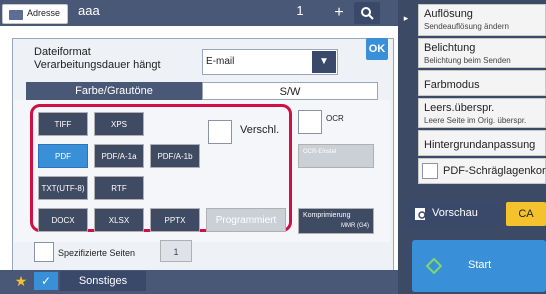  Describe the element at coordinates (482, 53) in the screenshot. I see `menu-exposure: Belichtung Belichtung beim Senden` at that location.